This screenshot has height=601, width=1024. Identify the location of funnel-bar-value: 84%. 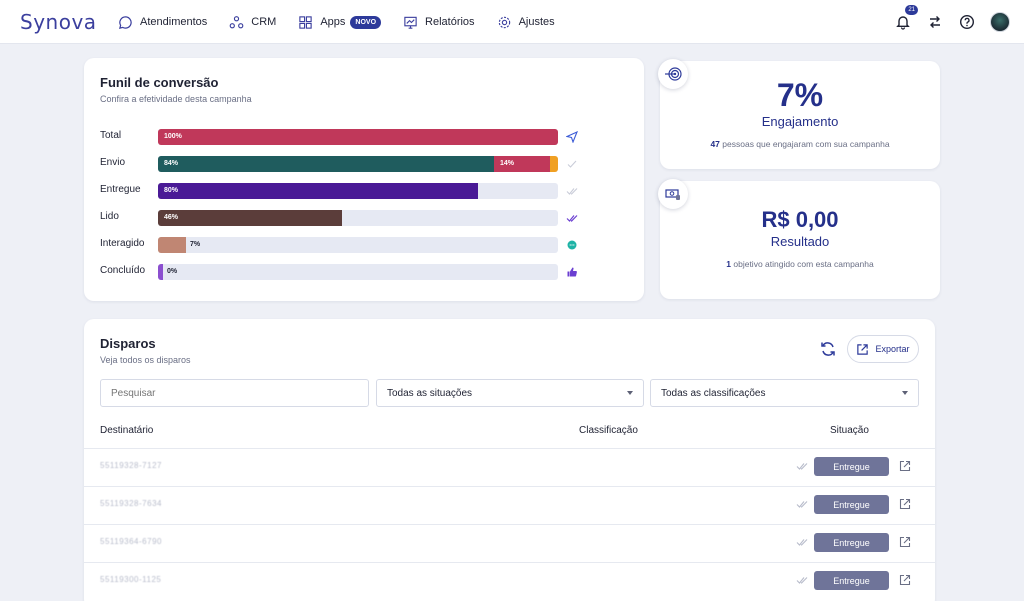
(171, 163).